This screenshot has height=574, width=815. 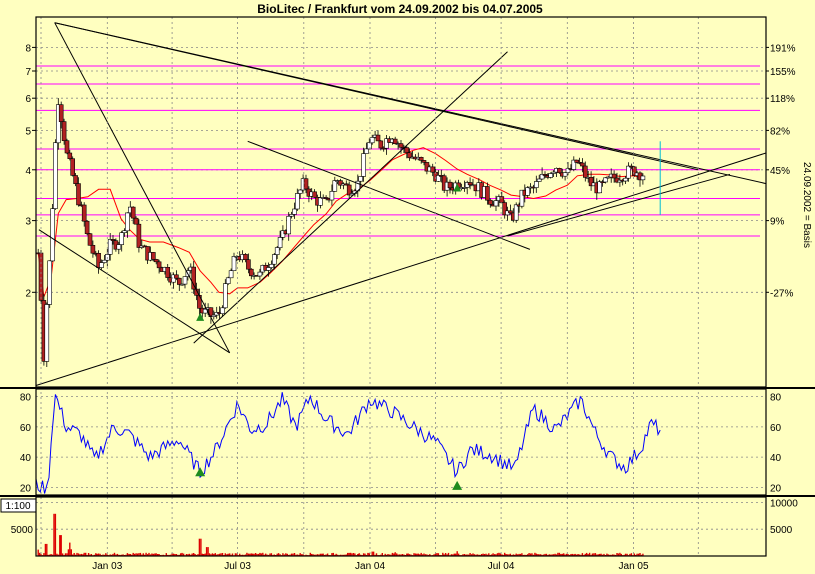 What do you see at coordinates (634, 566) in the screenshot?
I see `x-axis-tick-label: Jan 05` at bounding box center [634, 566].